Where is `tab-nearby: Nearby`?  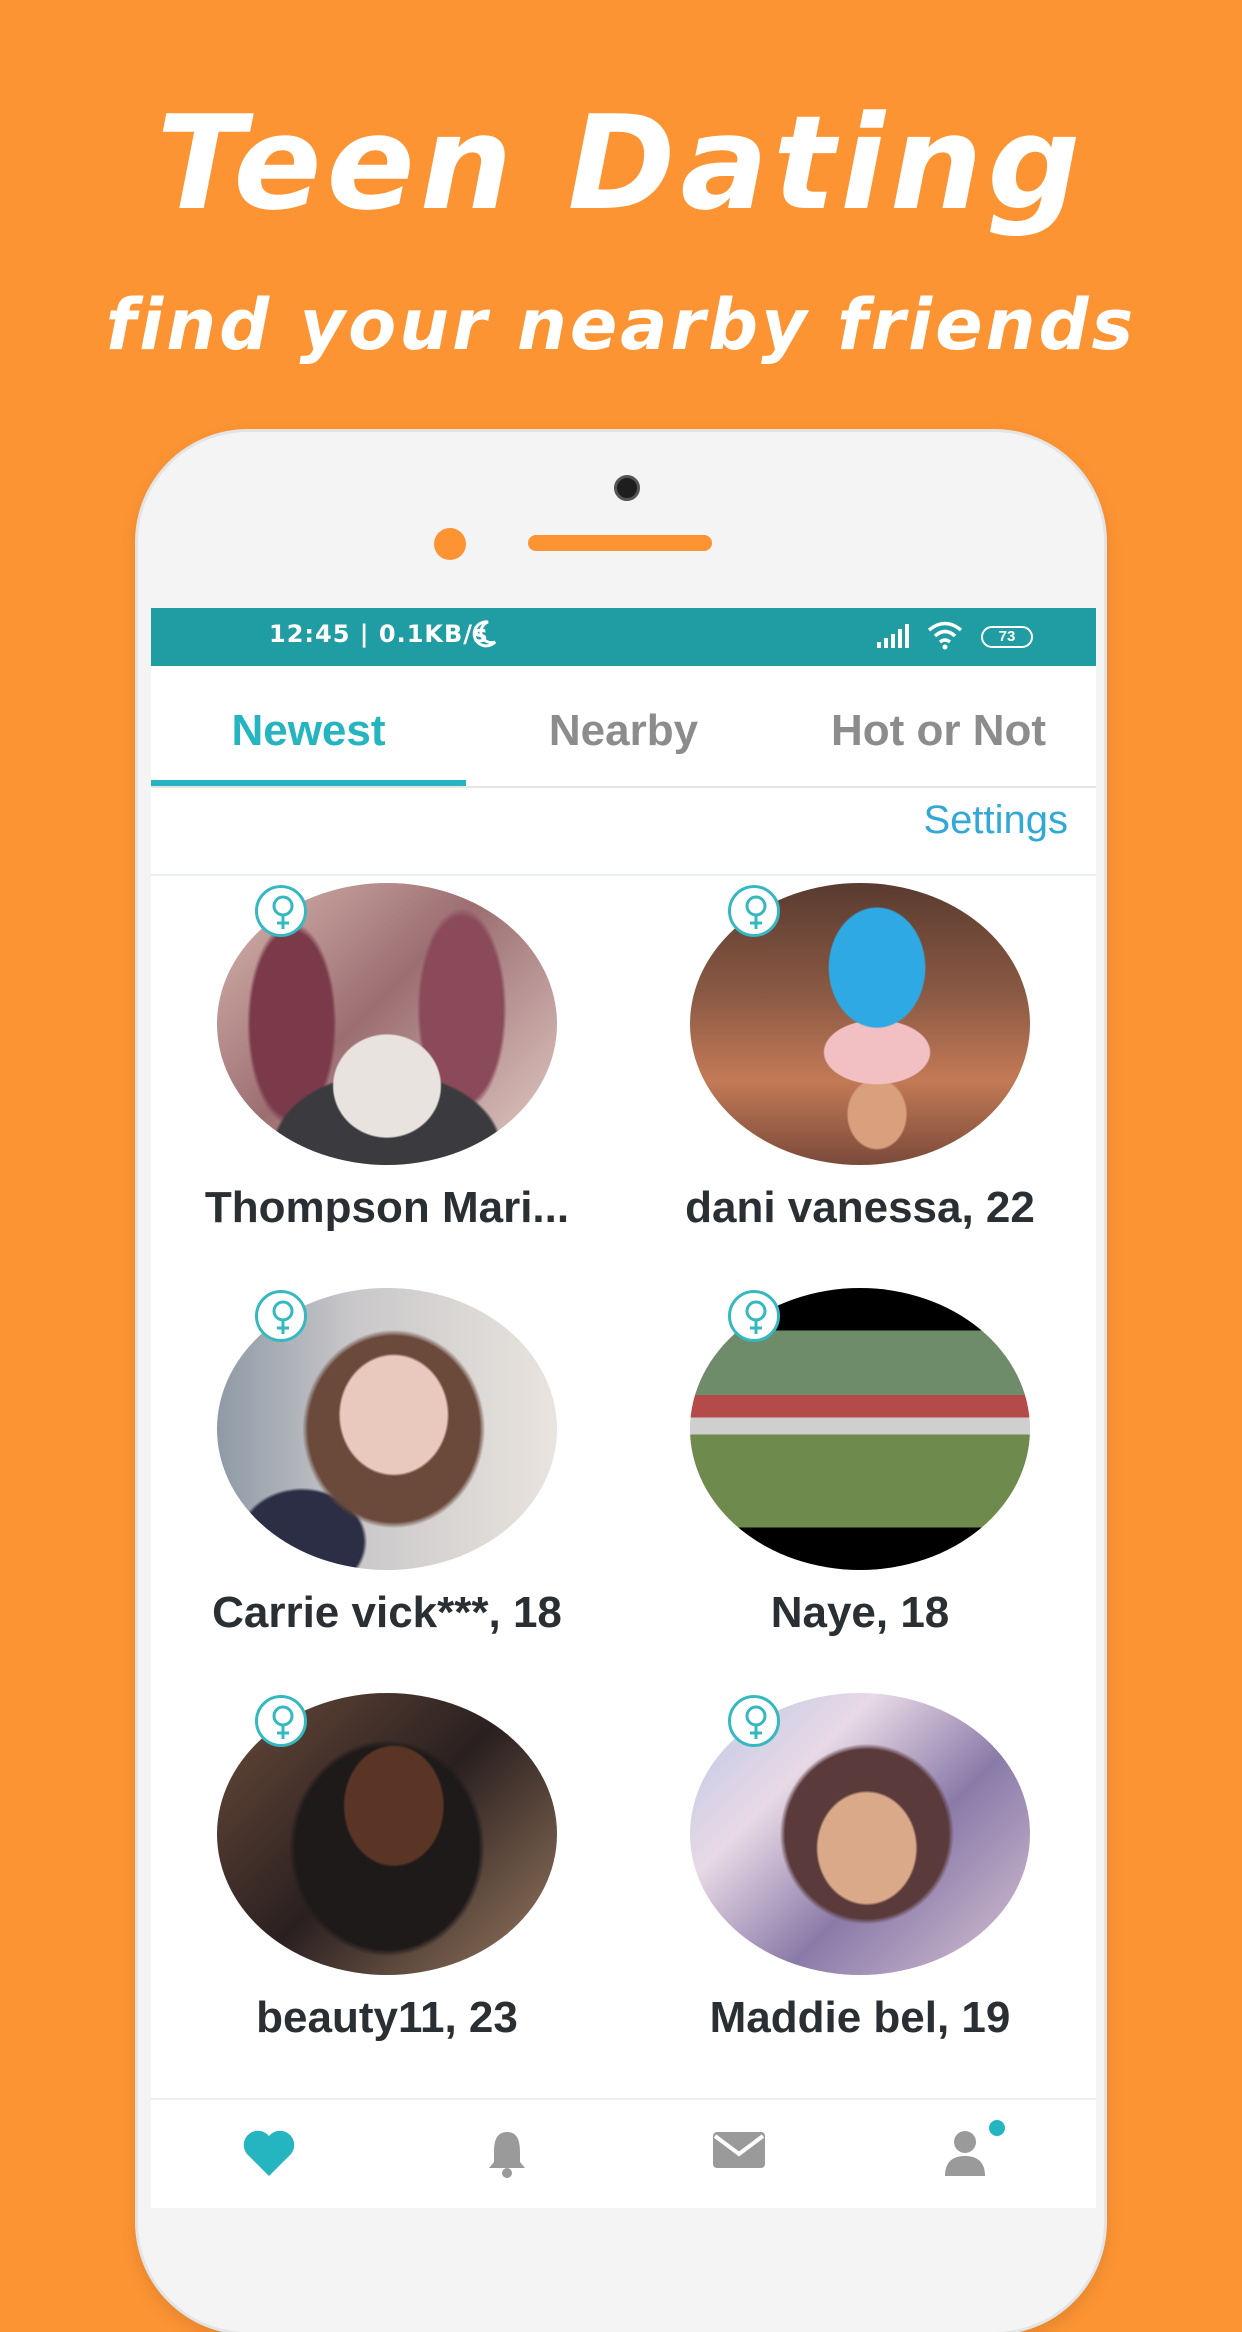 tab-nearby: Nearby is located at coordinates (623, 726).